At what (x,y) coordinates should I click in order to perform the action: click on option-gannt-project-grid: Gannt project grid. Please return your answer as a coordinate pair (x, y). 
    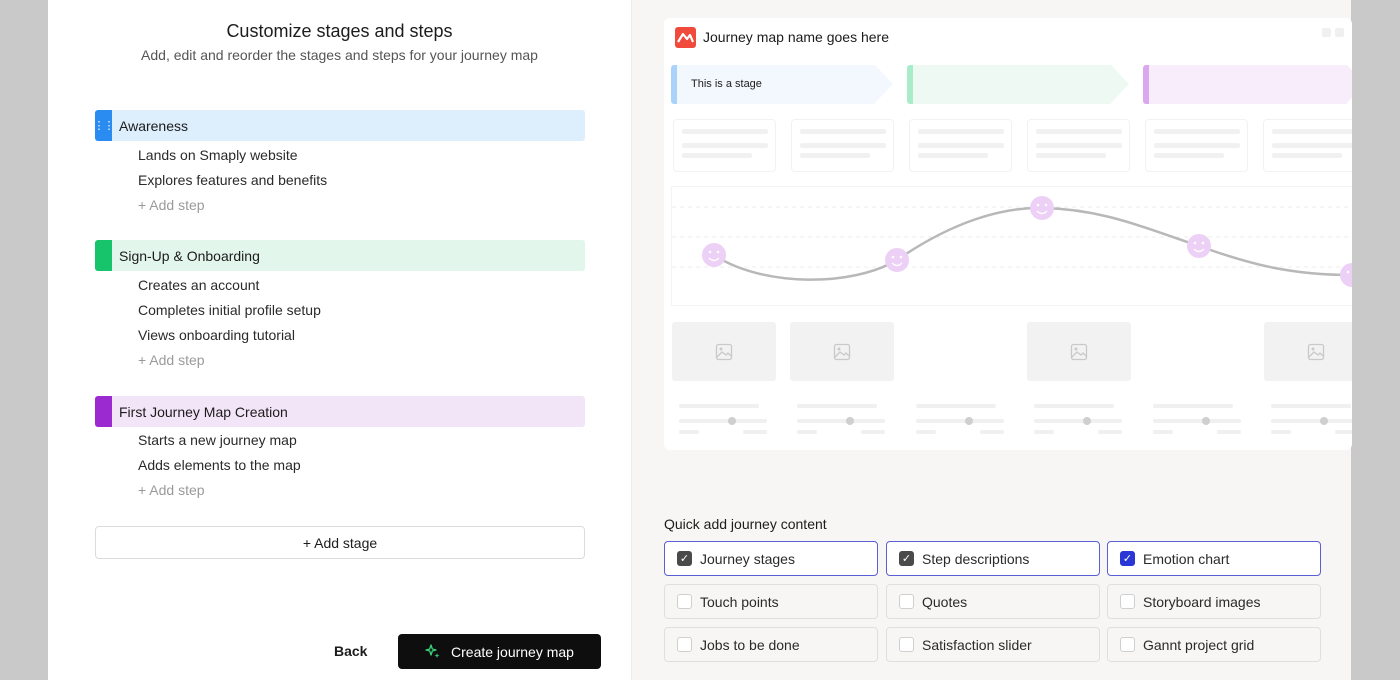
    Looking at the image, I should click on (1214, 644).